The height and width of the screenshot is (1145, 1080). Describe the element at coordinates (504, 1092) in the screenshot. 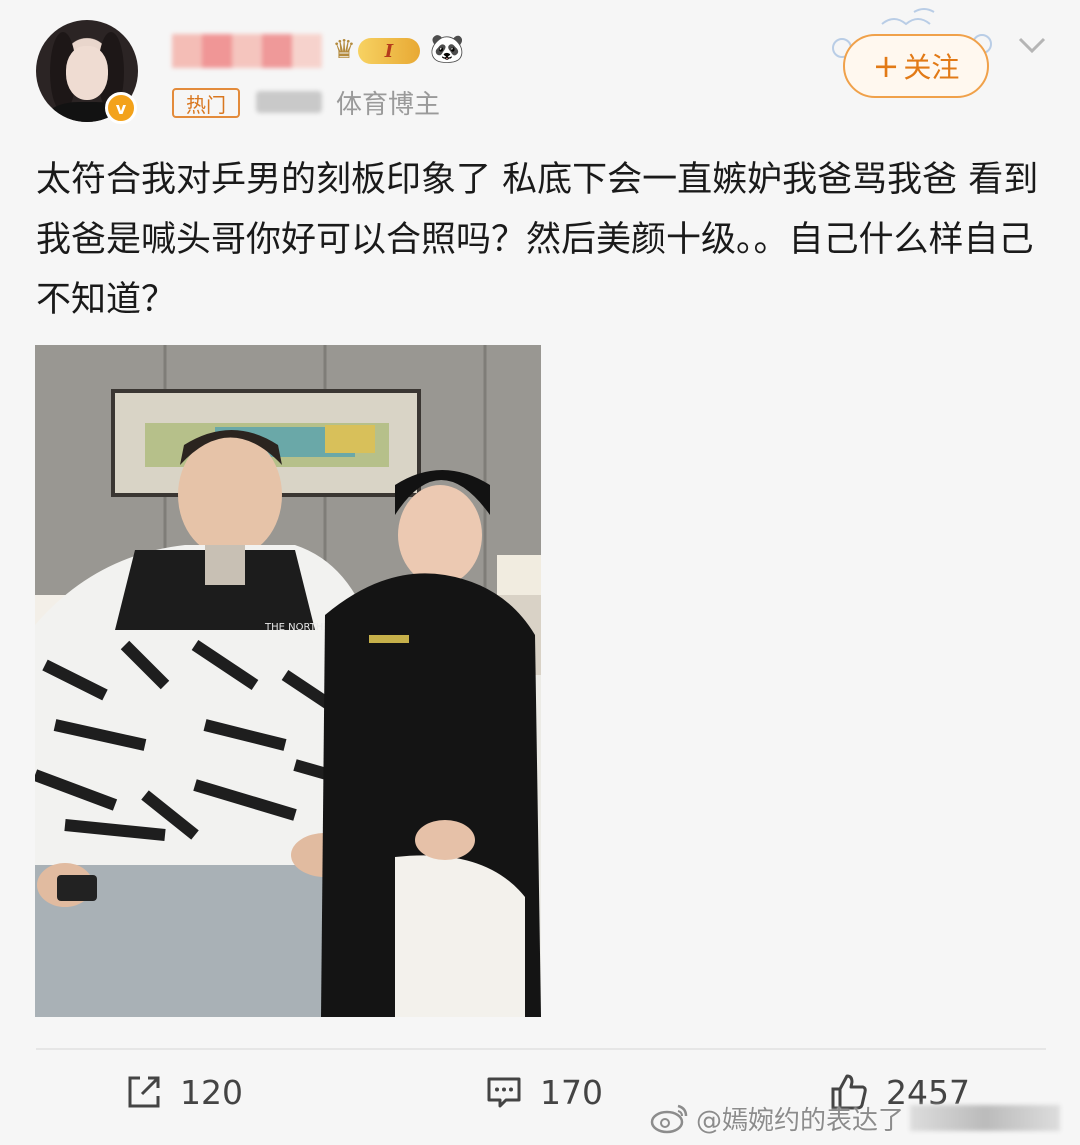

I see `comment-bubble-icon` at that location.